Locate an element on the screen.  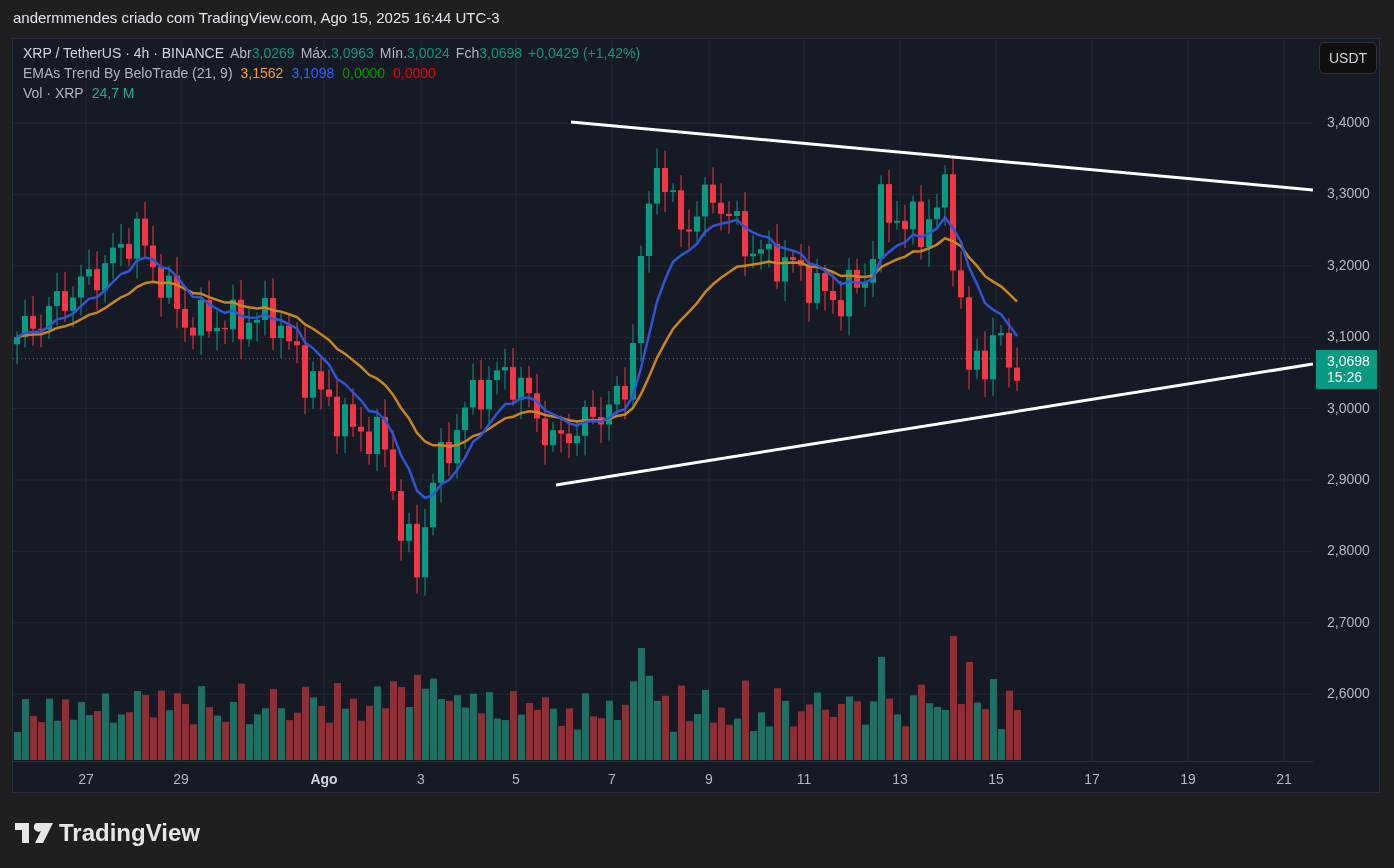
time-axis-label: 11 is located at coordinates (804, 779).